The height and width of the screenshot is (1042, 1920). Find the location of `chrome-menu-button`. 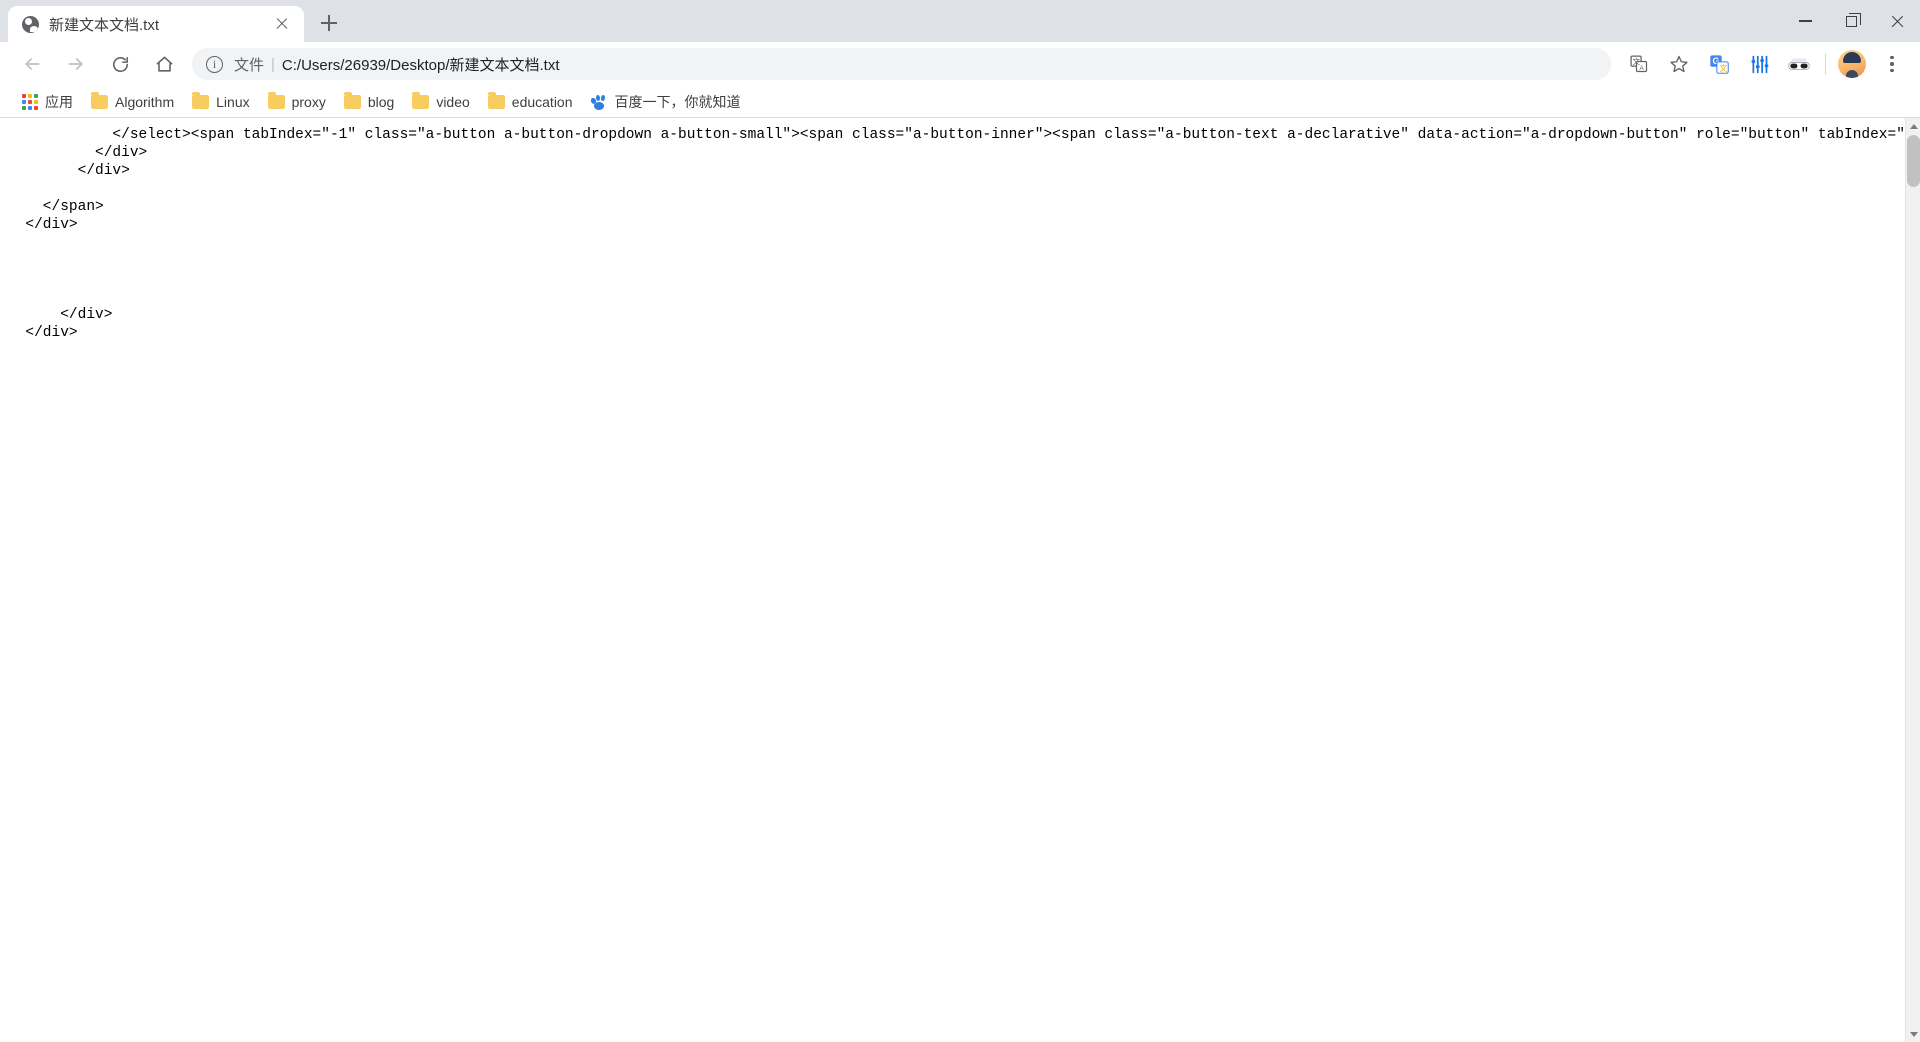

chrome-menu-button is located at coordinates (1892, 64).